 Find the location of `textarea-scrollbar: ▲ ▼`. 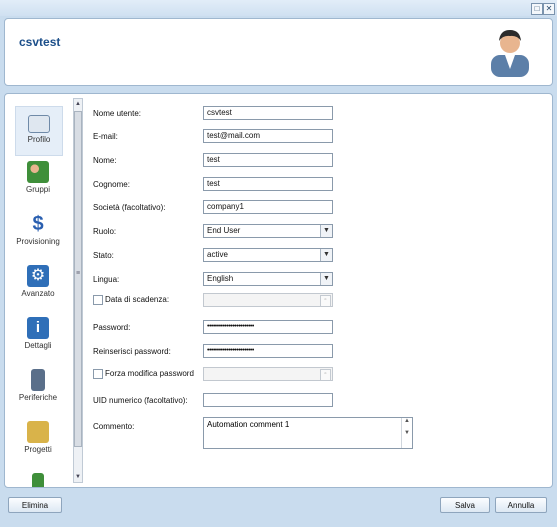

textarea-scrollbar: ▲ ▼ is located at coordinates (406, 433).